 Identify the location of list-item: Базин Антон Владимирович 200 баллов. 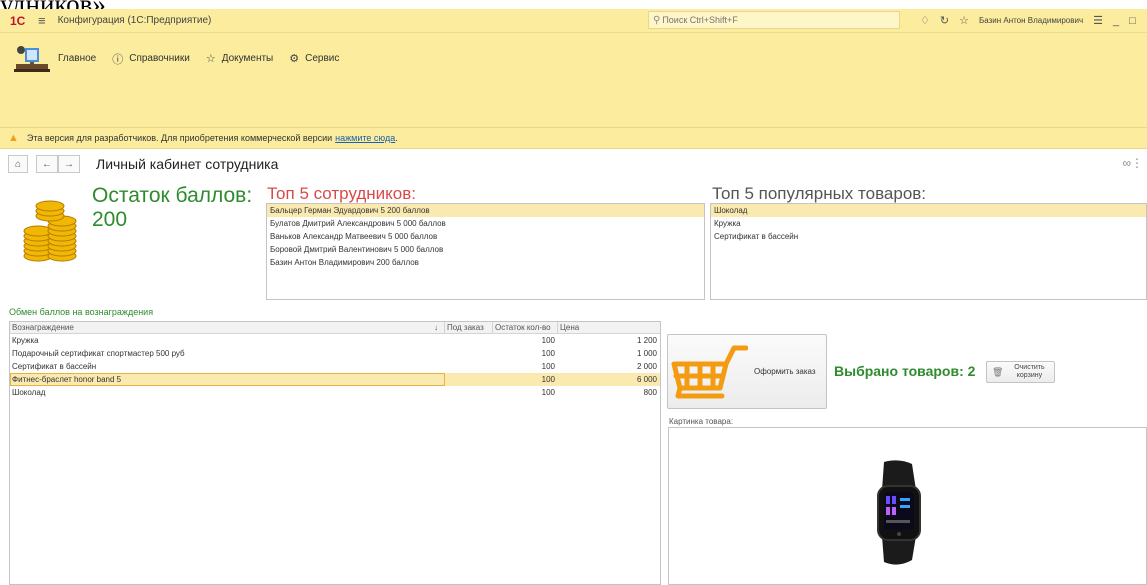
(485, 262).